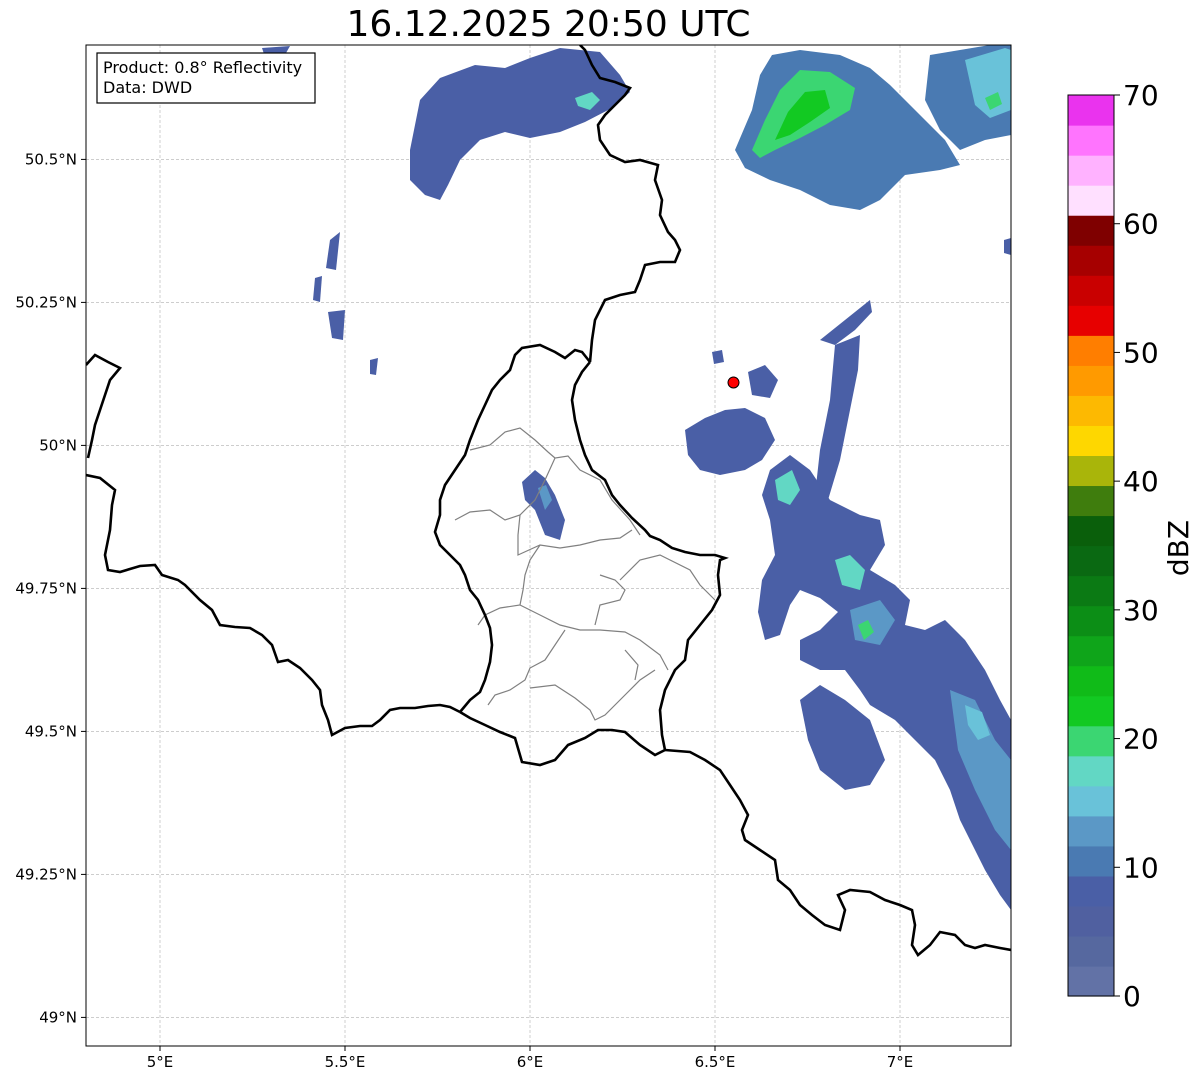 Image resolution: width=1202 pixels, height=1081 pixels. I want to click on colorbar: 0 10 20 30 40 50 60 70 dBZ, so click(1131, 546).